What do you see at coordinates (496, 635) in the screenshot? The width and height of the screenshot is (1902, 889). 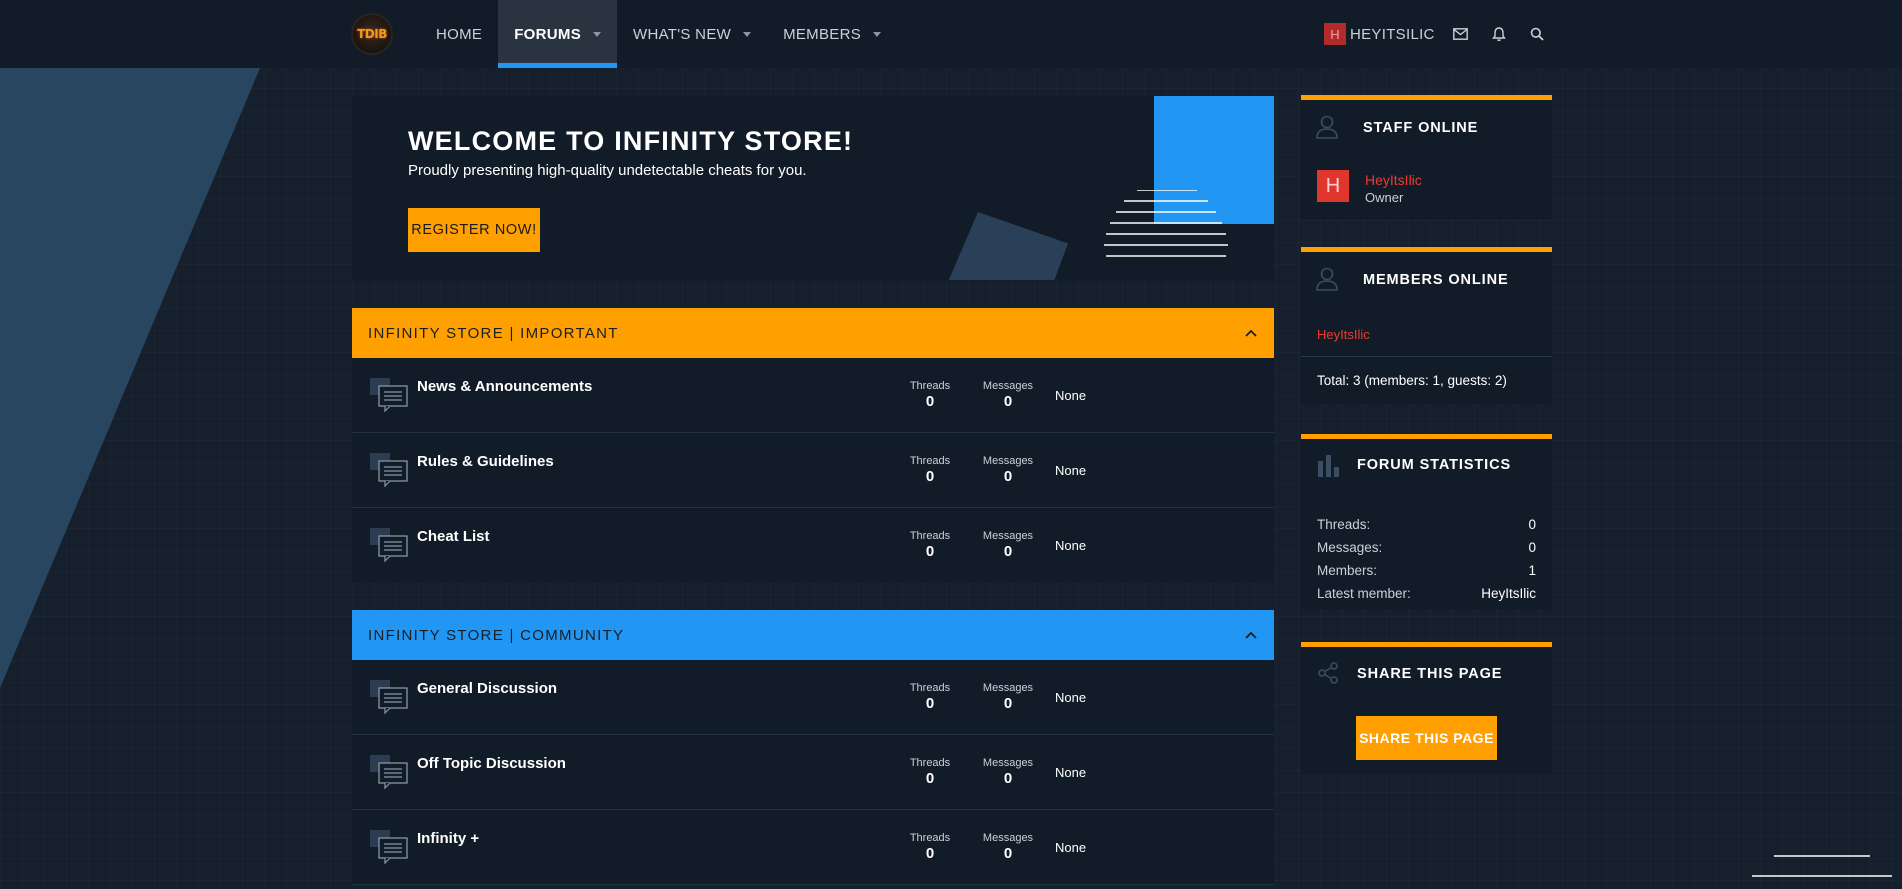 I see `category-title: INFINITY STORE | COMMUNITY` at bounding box center [496, 635].